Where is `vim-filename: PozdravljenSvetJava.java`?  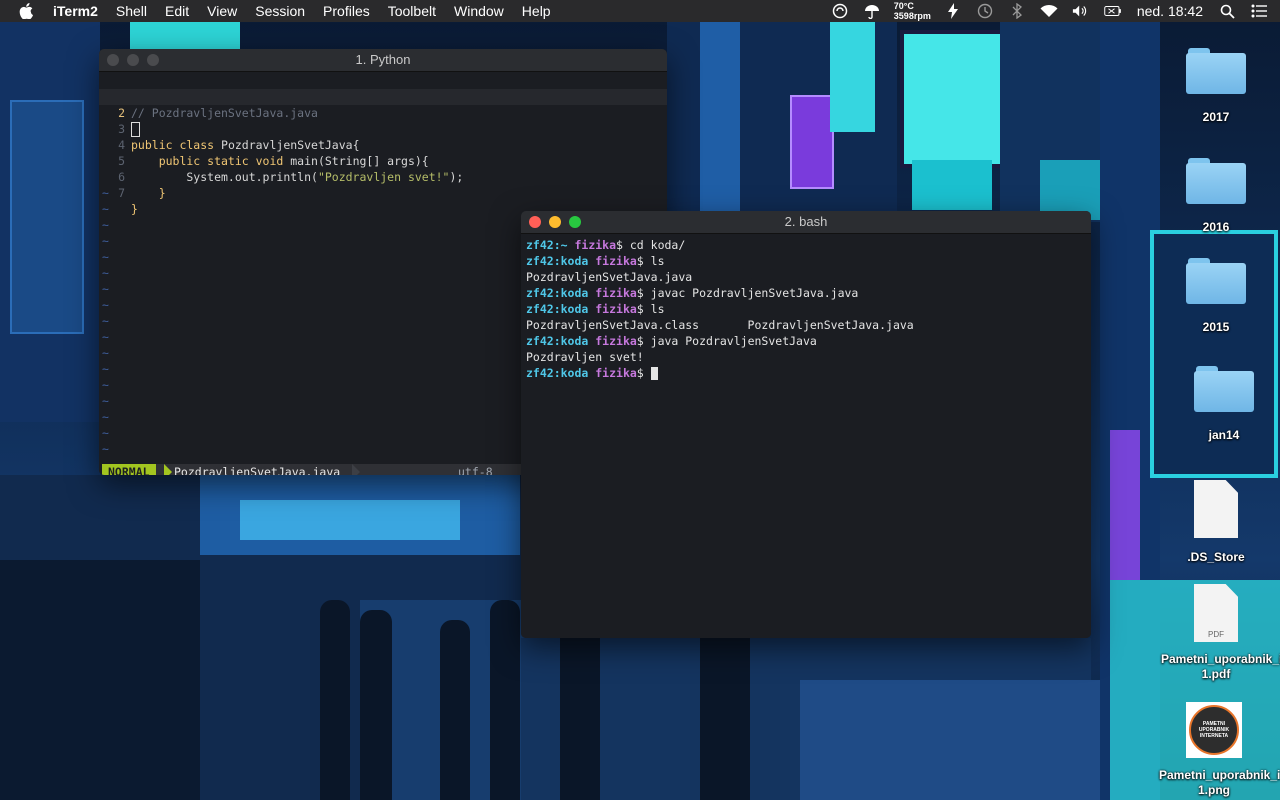
vim-filename: PozdravljenSvetJava.java is located at coordinates (257, 470).